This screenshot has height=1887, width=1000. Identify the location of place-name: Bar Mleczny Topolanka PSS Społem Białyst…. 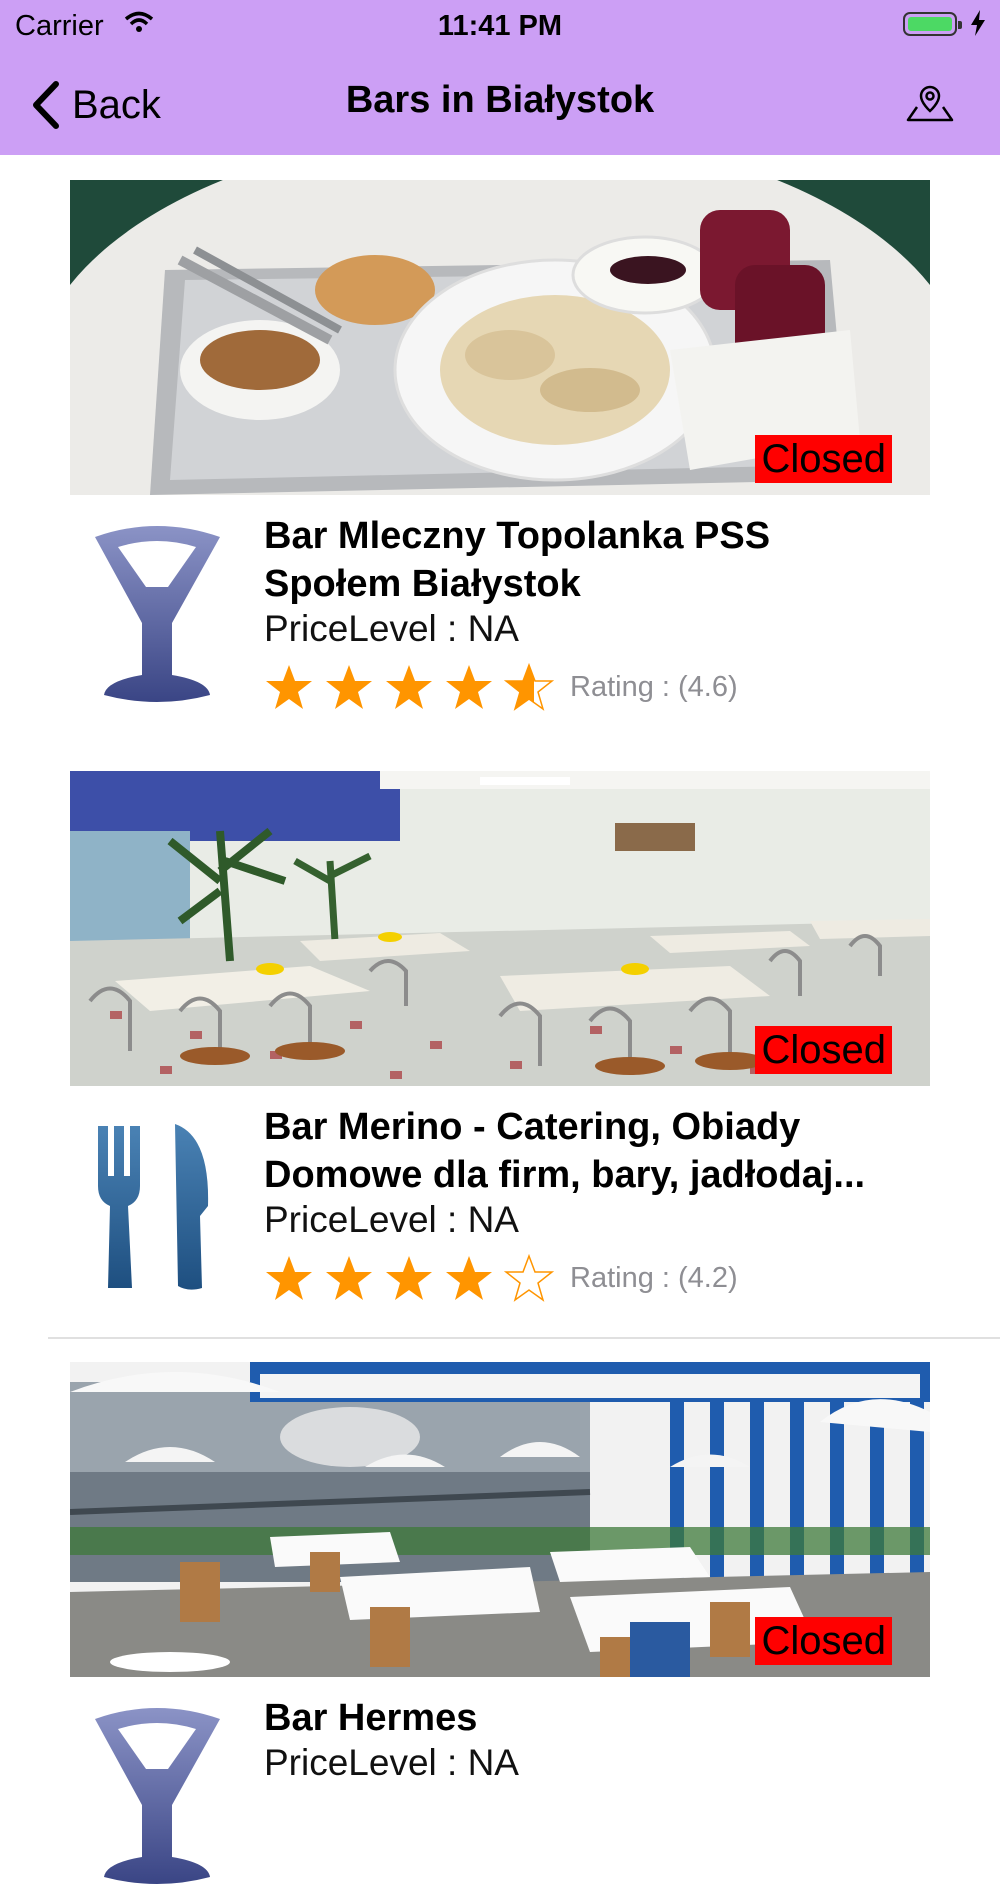
(517, 560).